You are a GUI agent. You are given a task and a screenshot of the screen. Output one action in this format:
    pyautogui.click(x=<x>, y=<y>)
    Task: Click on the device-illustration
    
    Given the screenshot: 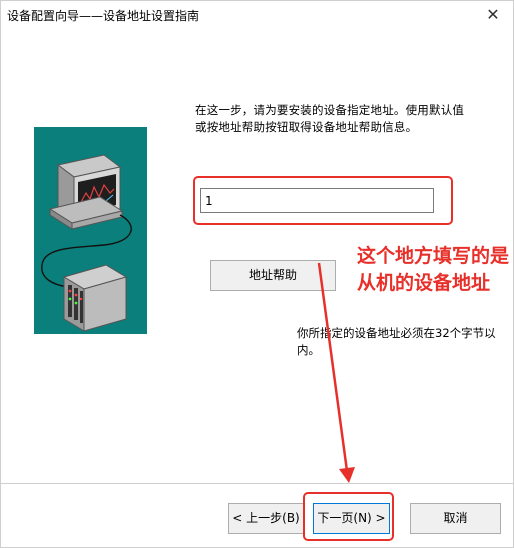 What is the action you would take?
    pyautogui.click(x=90, y=230)
    